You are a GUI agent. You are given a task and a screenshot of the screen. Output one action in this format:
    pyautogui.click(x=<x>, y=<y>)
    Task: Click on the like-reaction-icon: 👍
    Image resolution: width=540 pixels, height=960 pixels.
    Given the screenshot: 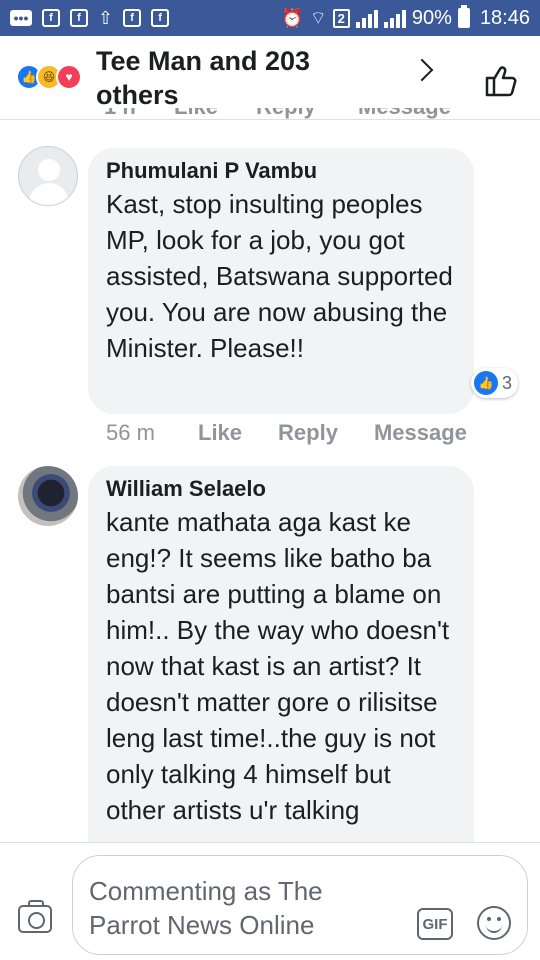 What is the action you would take?
    pyautogui.click(x=485, y=383)
    